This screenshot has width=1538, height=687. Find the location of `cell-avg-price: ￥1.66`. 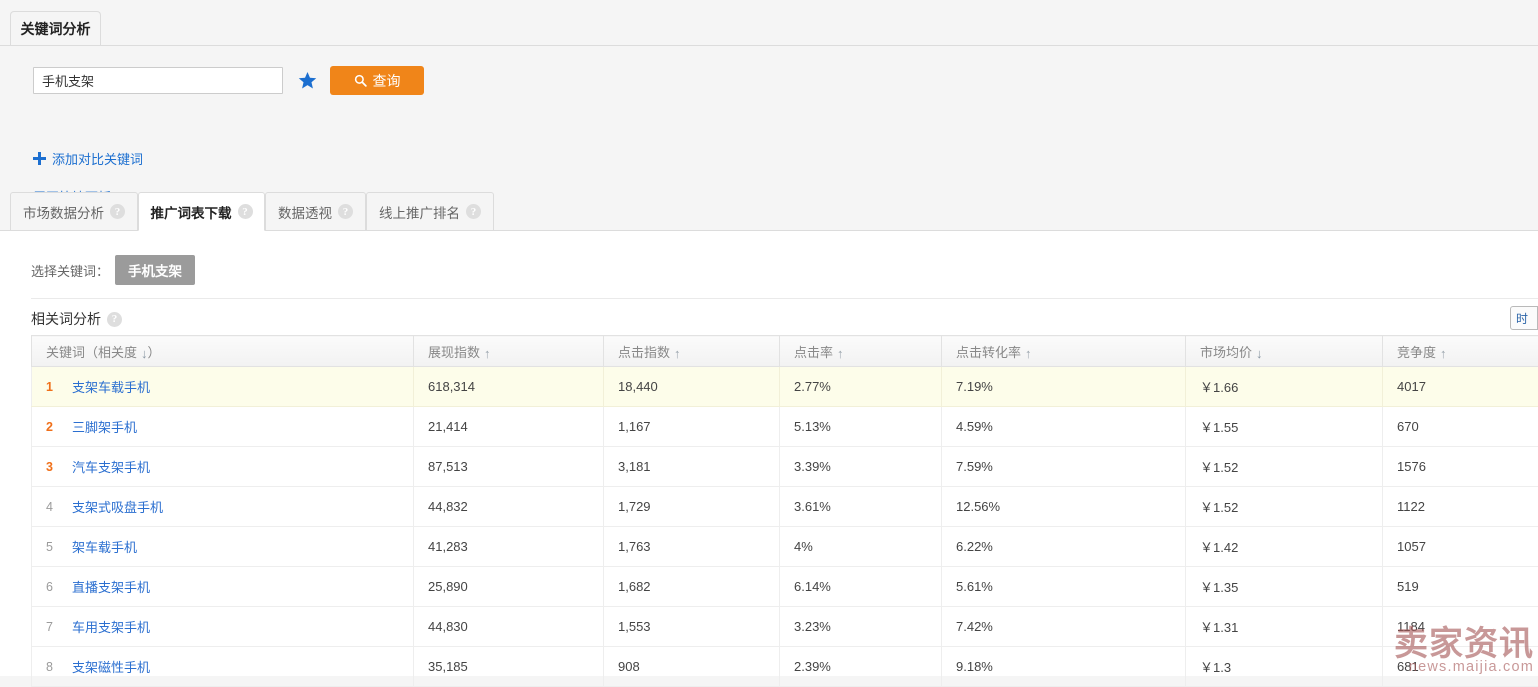

cell-avg-price: ￥1.66 is located at coordinates (1284, 387).